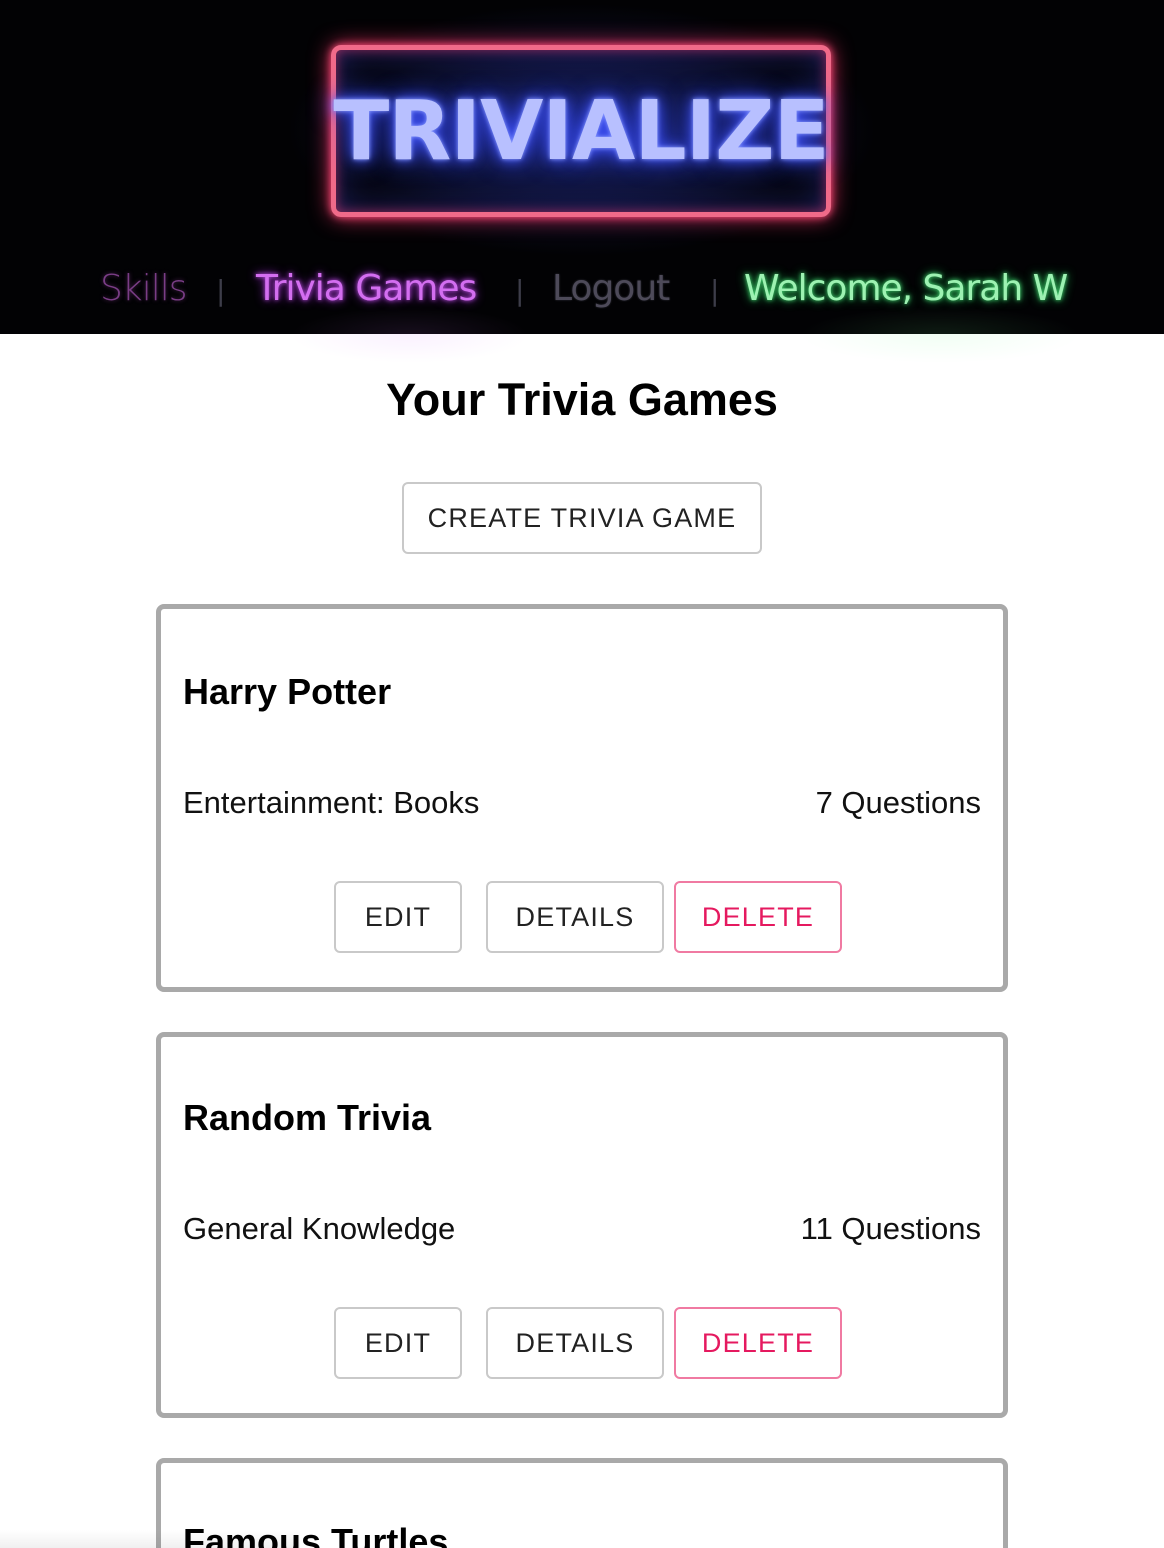 The width and height of the screenshot is (1164, 1548). Describe the element at coordinates (150, 1539) in the screenshot. I see `scroll-shadow` at that location.